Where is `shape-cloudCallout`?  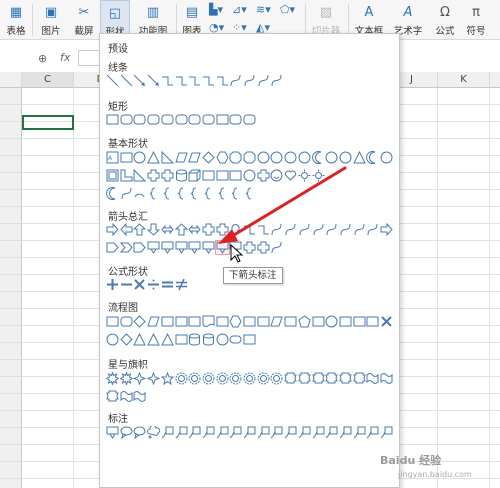
shape-cloudCallout is located at coordinates (154, 432).